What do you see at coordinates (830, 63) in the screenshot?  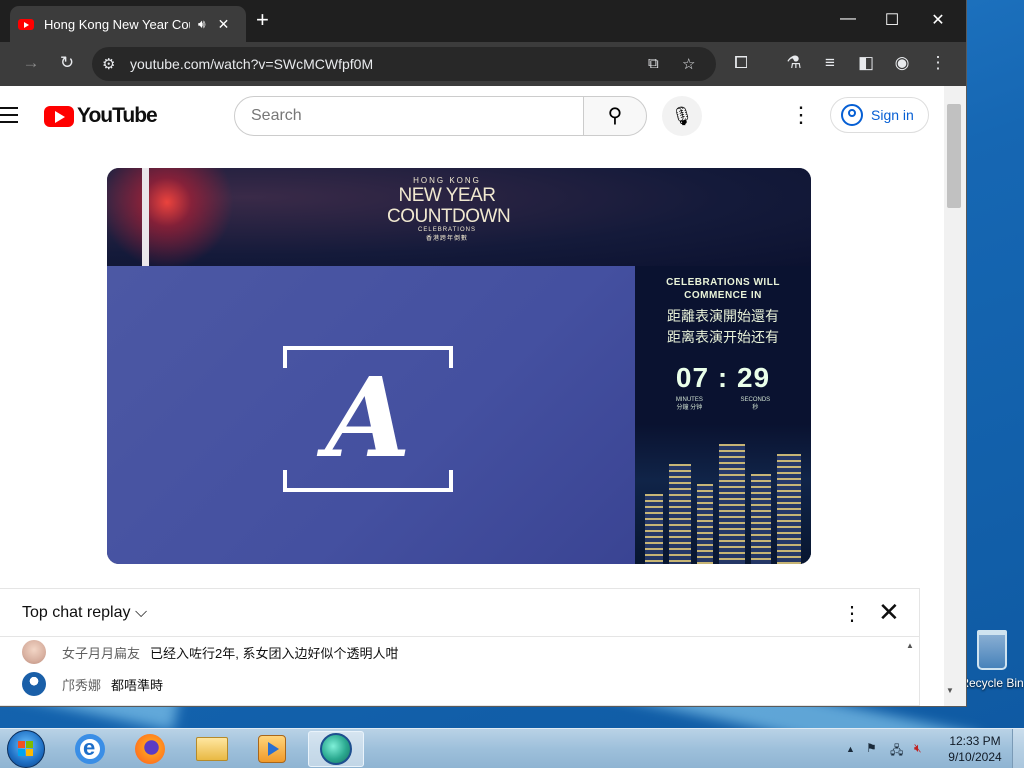 I see `media-controls-icon: ≡` at bounding box center [830, 63].